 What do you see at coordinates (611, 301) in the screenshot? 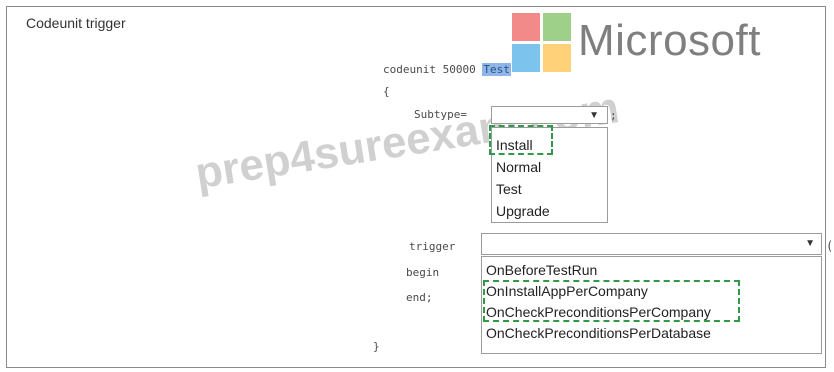
I see `answer-marker-trigger` at bounding box center [611, 301].